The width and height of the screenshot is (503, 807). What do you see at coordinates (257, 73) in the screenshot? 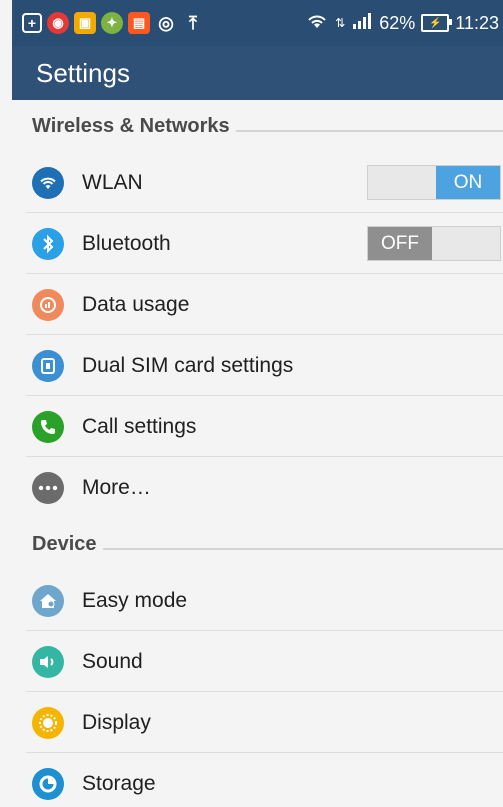
I see `app-bar: Settings` at bounding box center [257, 73].